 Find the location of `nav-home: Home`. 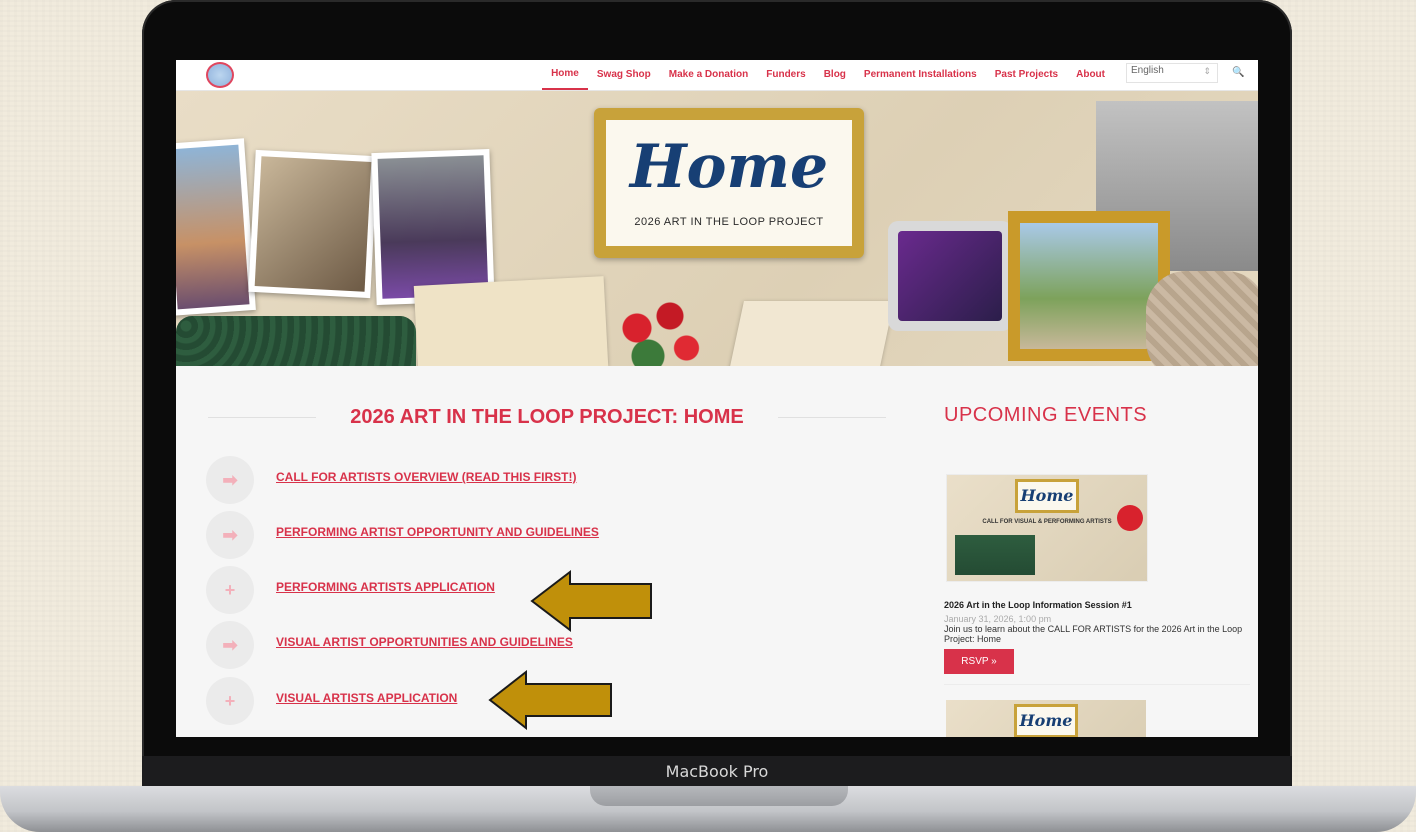

nav-home: Home is located at coordinates (565, 75).